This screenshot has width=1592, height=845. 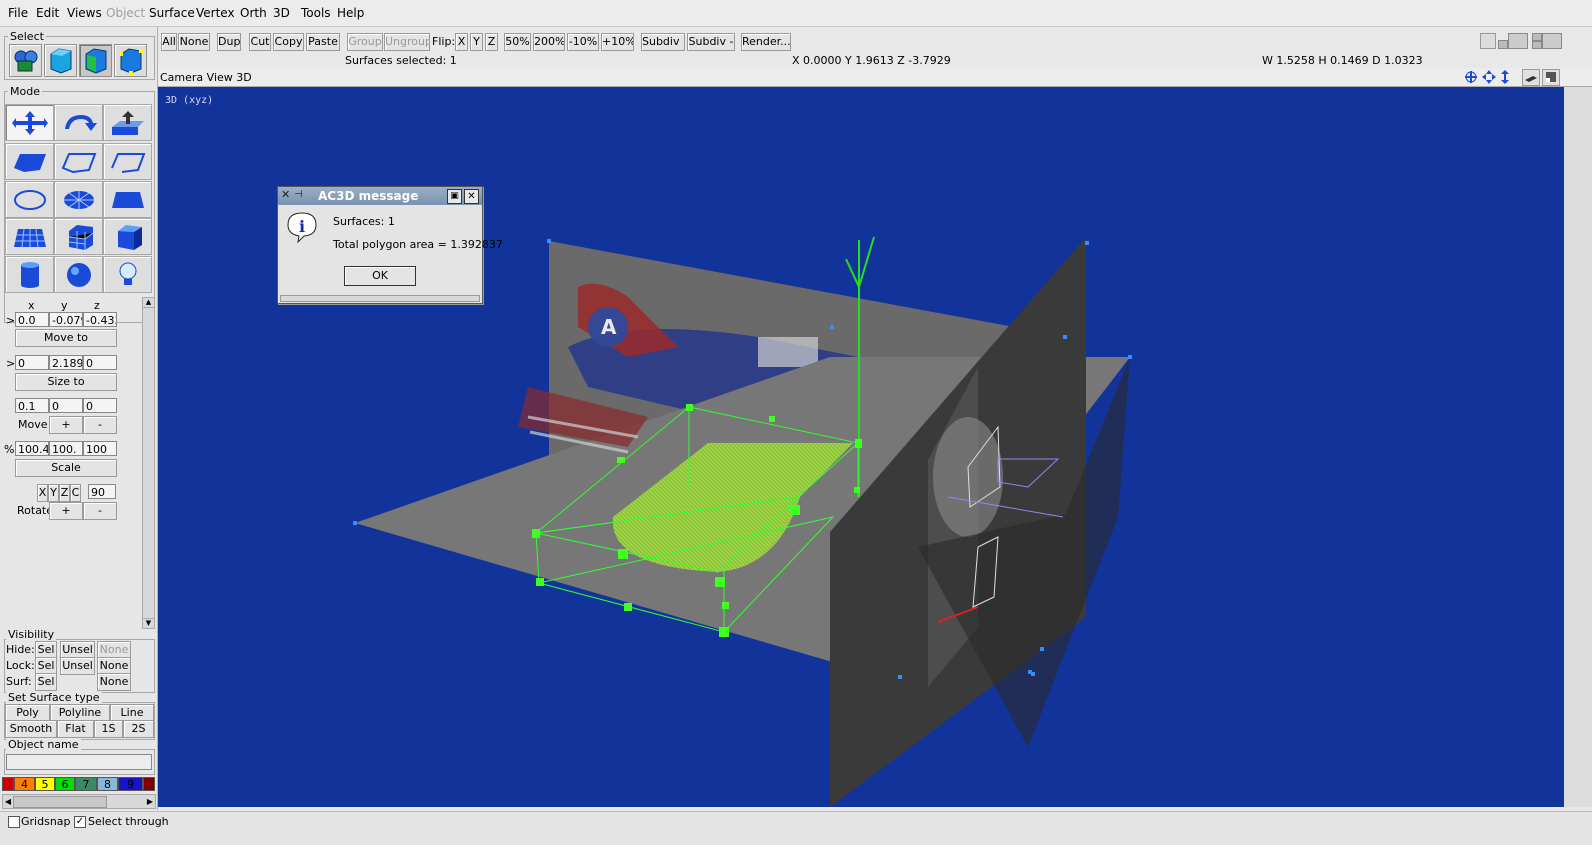 I want to click on create-line-button, so click(x=78, y=161).